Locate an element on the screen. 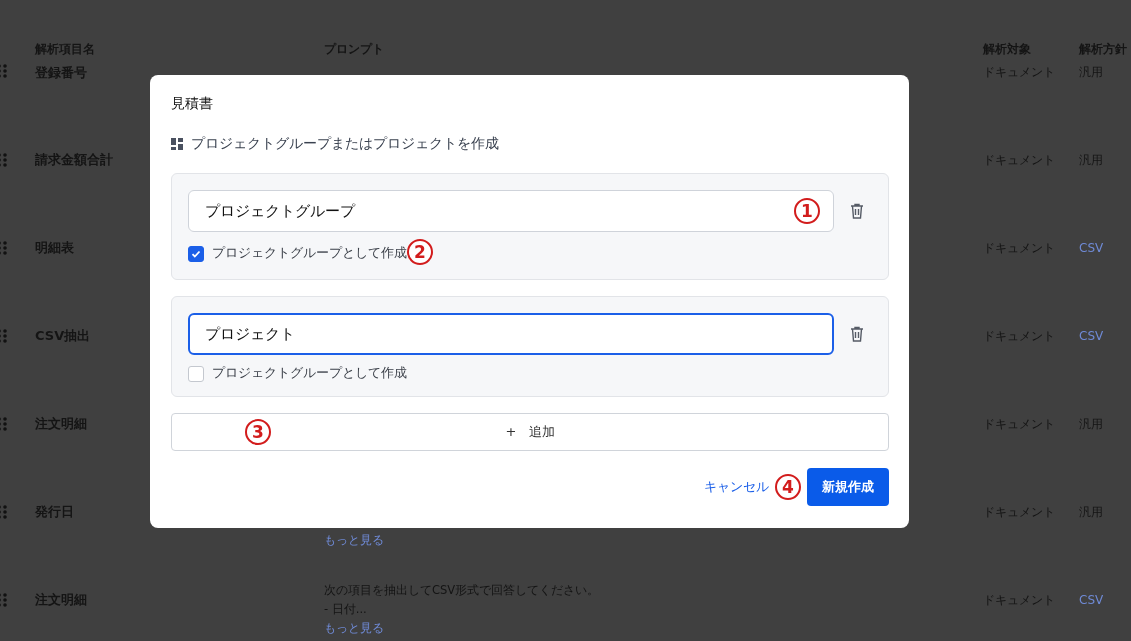 The width and height of the screenshot is (1131, 641). annotation-marker: 2 is located at coordinates (420, 252).